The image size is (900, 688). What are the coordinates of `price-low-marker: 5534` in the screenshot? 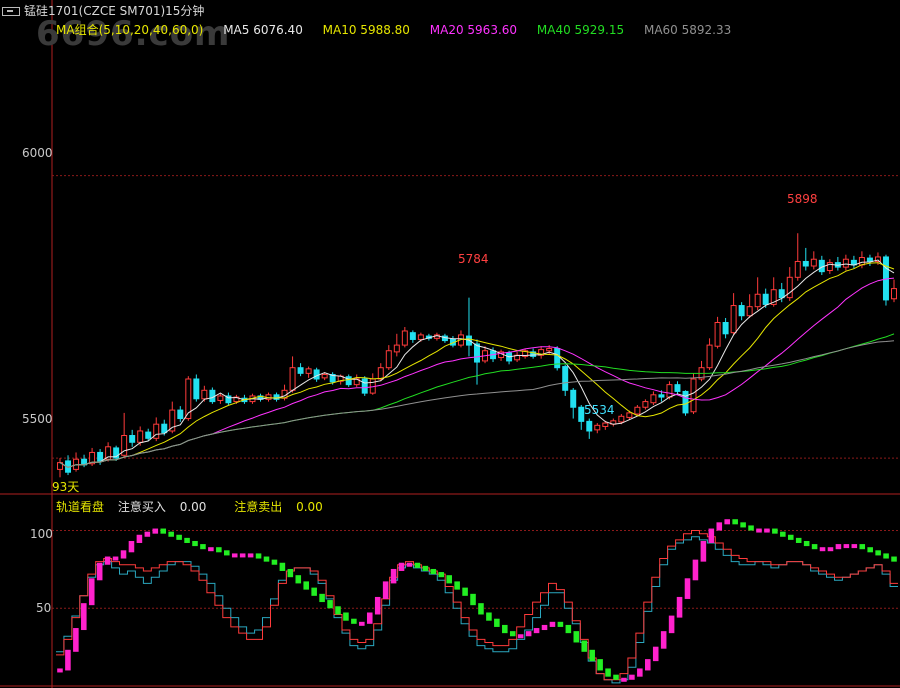 It's located at (599, 410).